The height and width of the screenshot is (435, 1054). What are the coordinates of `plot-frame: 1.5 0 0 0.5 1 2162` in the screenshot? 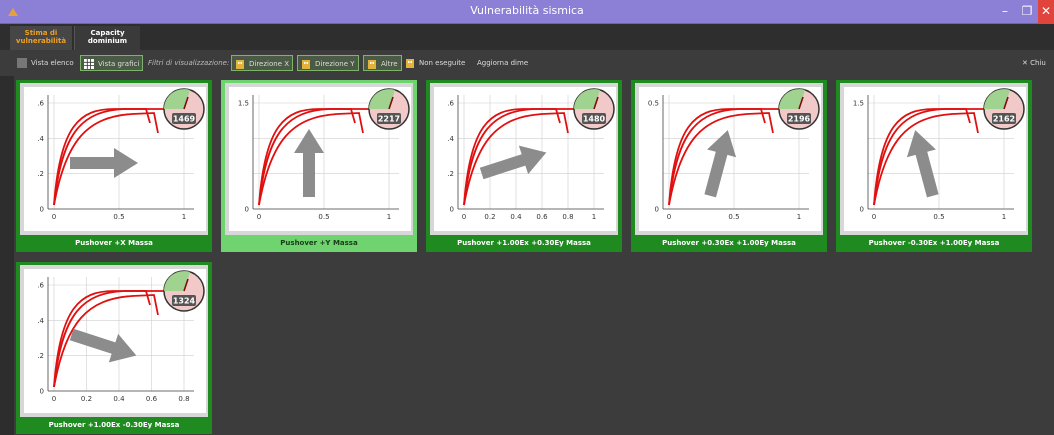 It's located at (934, 159).